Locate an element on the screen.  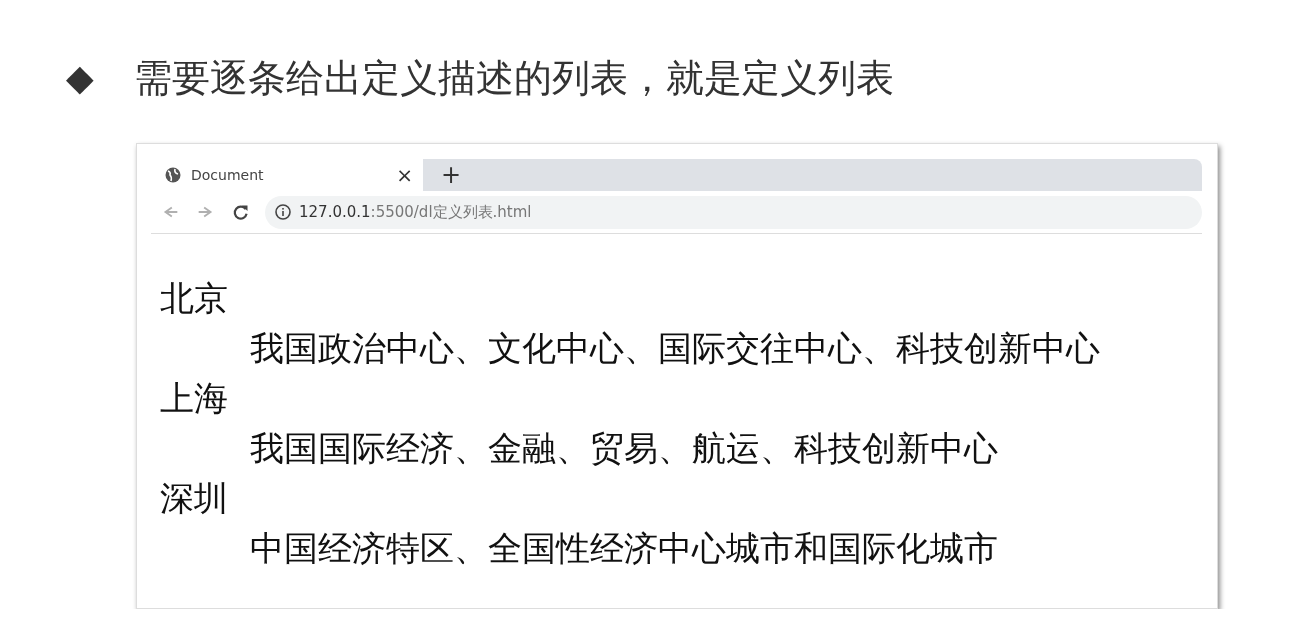
definition-term: 上海 is located at coordinates (194, 398).